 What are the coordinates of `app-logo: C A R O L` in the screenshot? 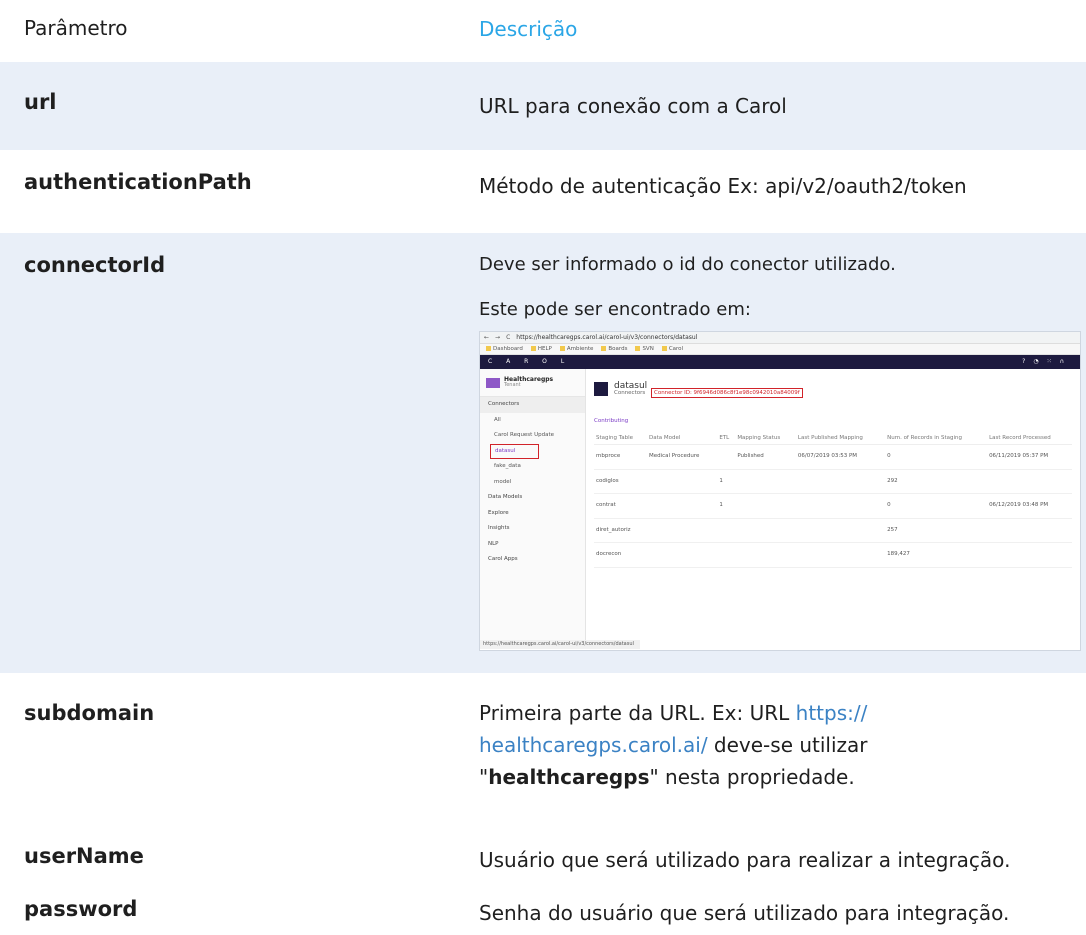 It's located at (529, 361).